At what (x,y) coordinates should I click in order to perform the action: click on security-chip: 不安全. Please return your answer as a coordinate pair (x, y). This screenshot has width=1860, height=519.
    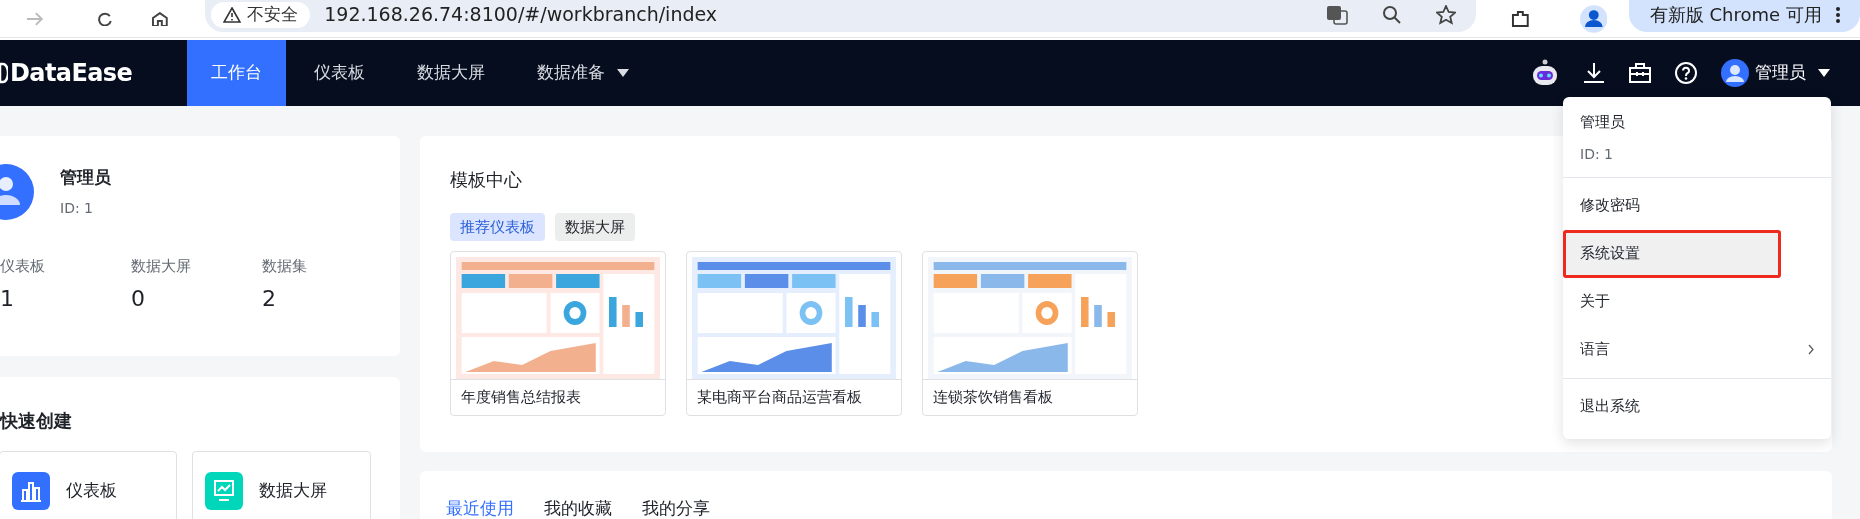
    Looking at the image, I should click on (261, 14).